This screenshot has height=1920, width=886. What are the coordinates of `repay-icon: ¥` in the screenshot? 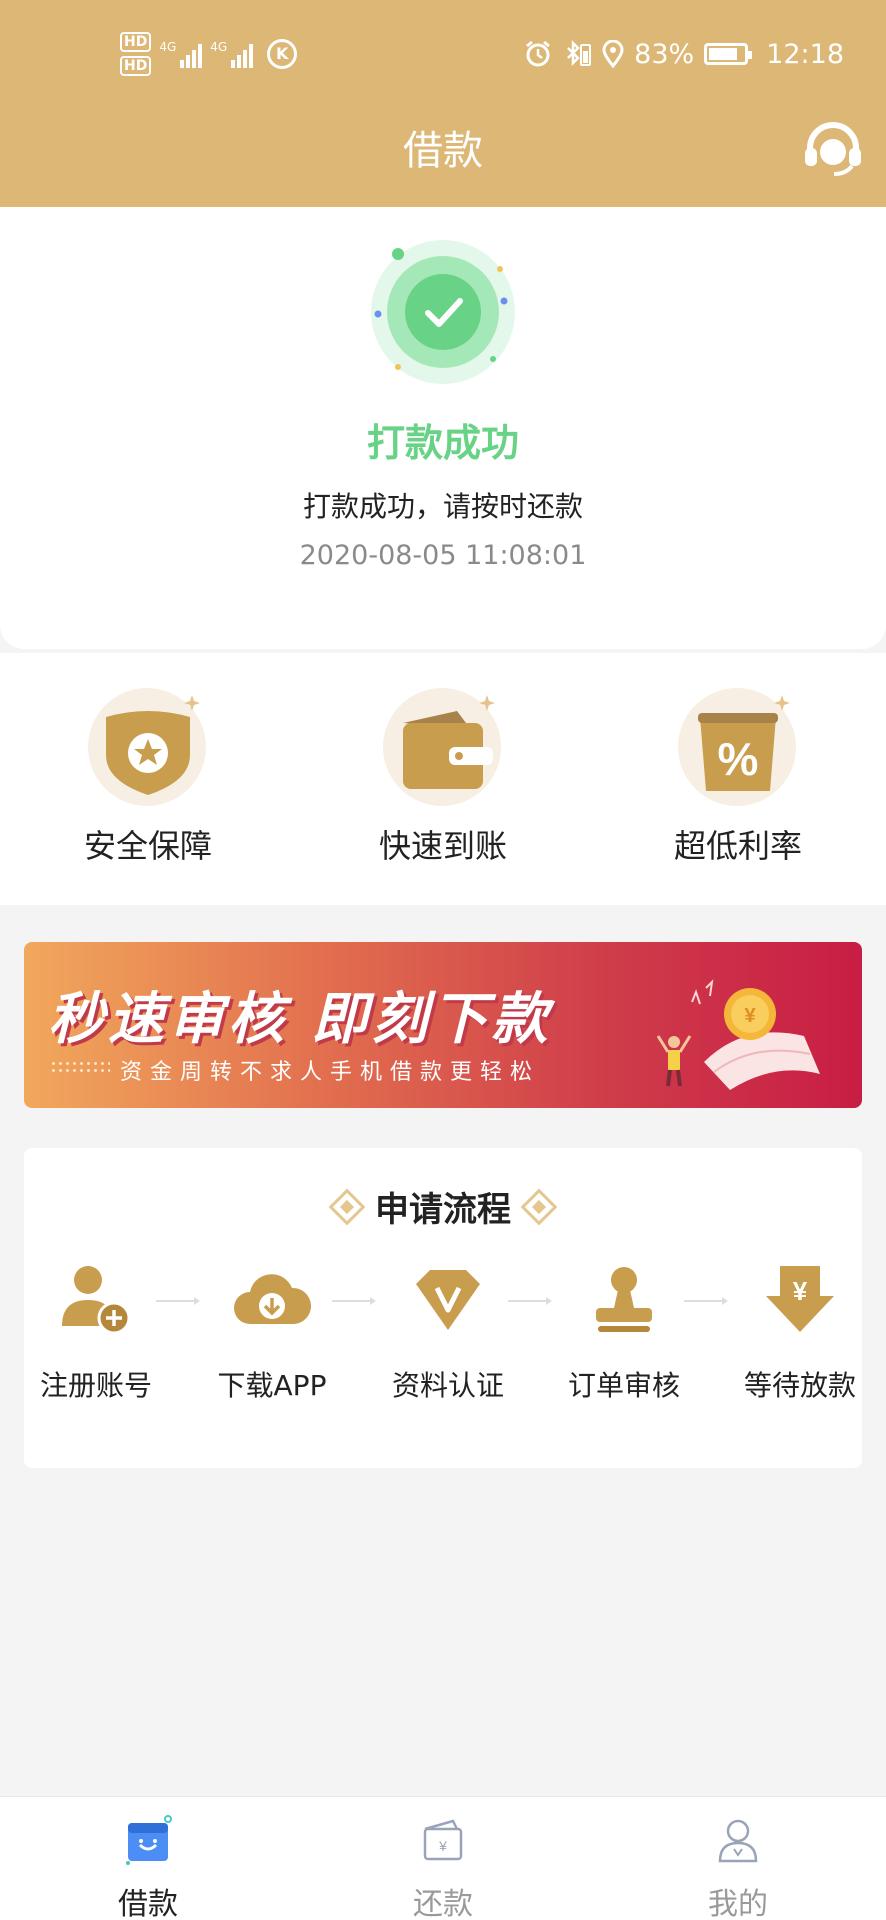 It's located at (443, 1840).